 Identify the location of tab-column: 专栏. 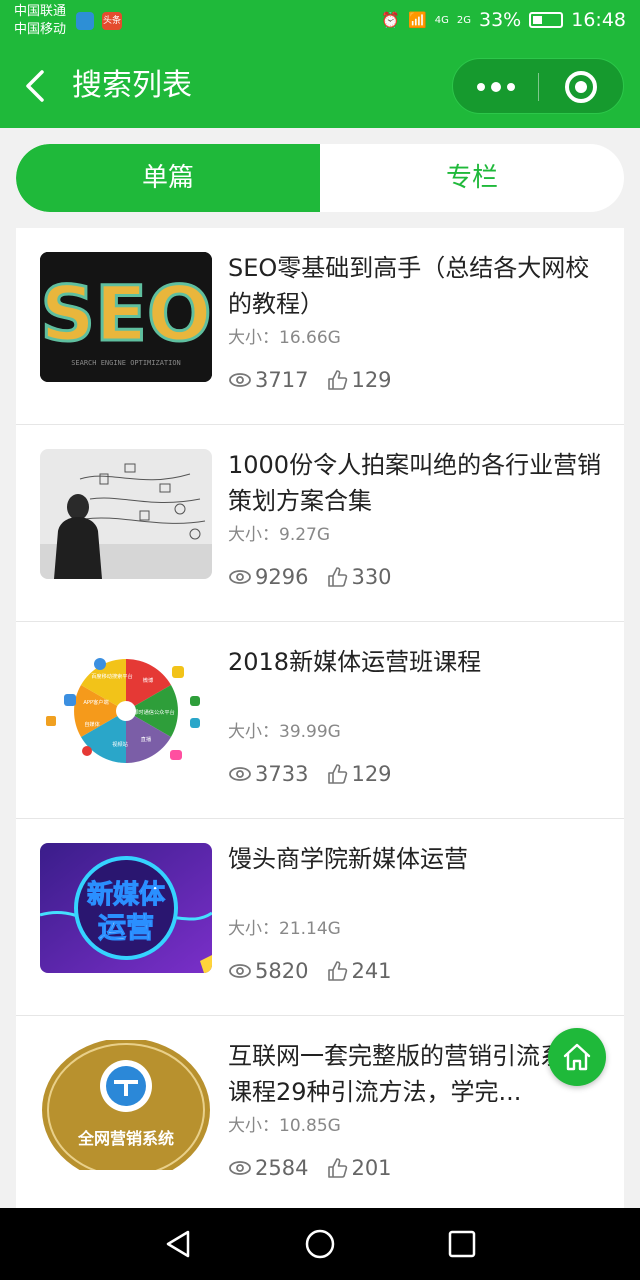
(472, 178).